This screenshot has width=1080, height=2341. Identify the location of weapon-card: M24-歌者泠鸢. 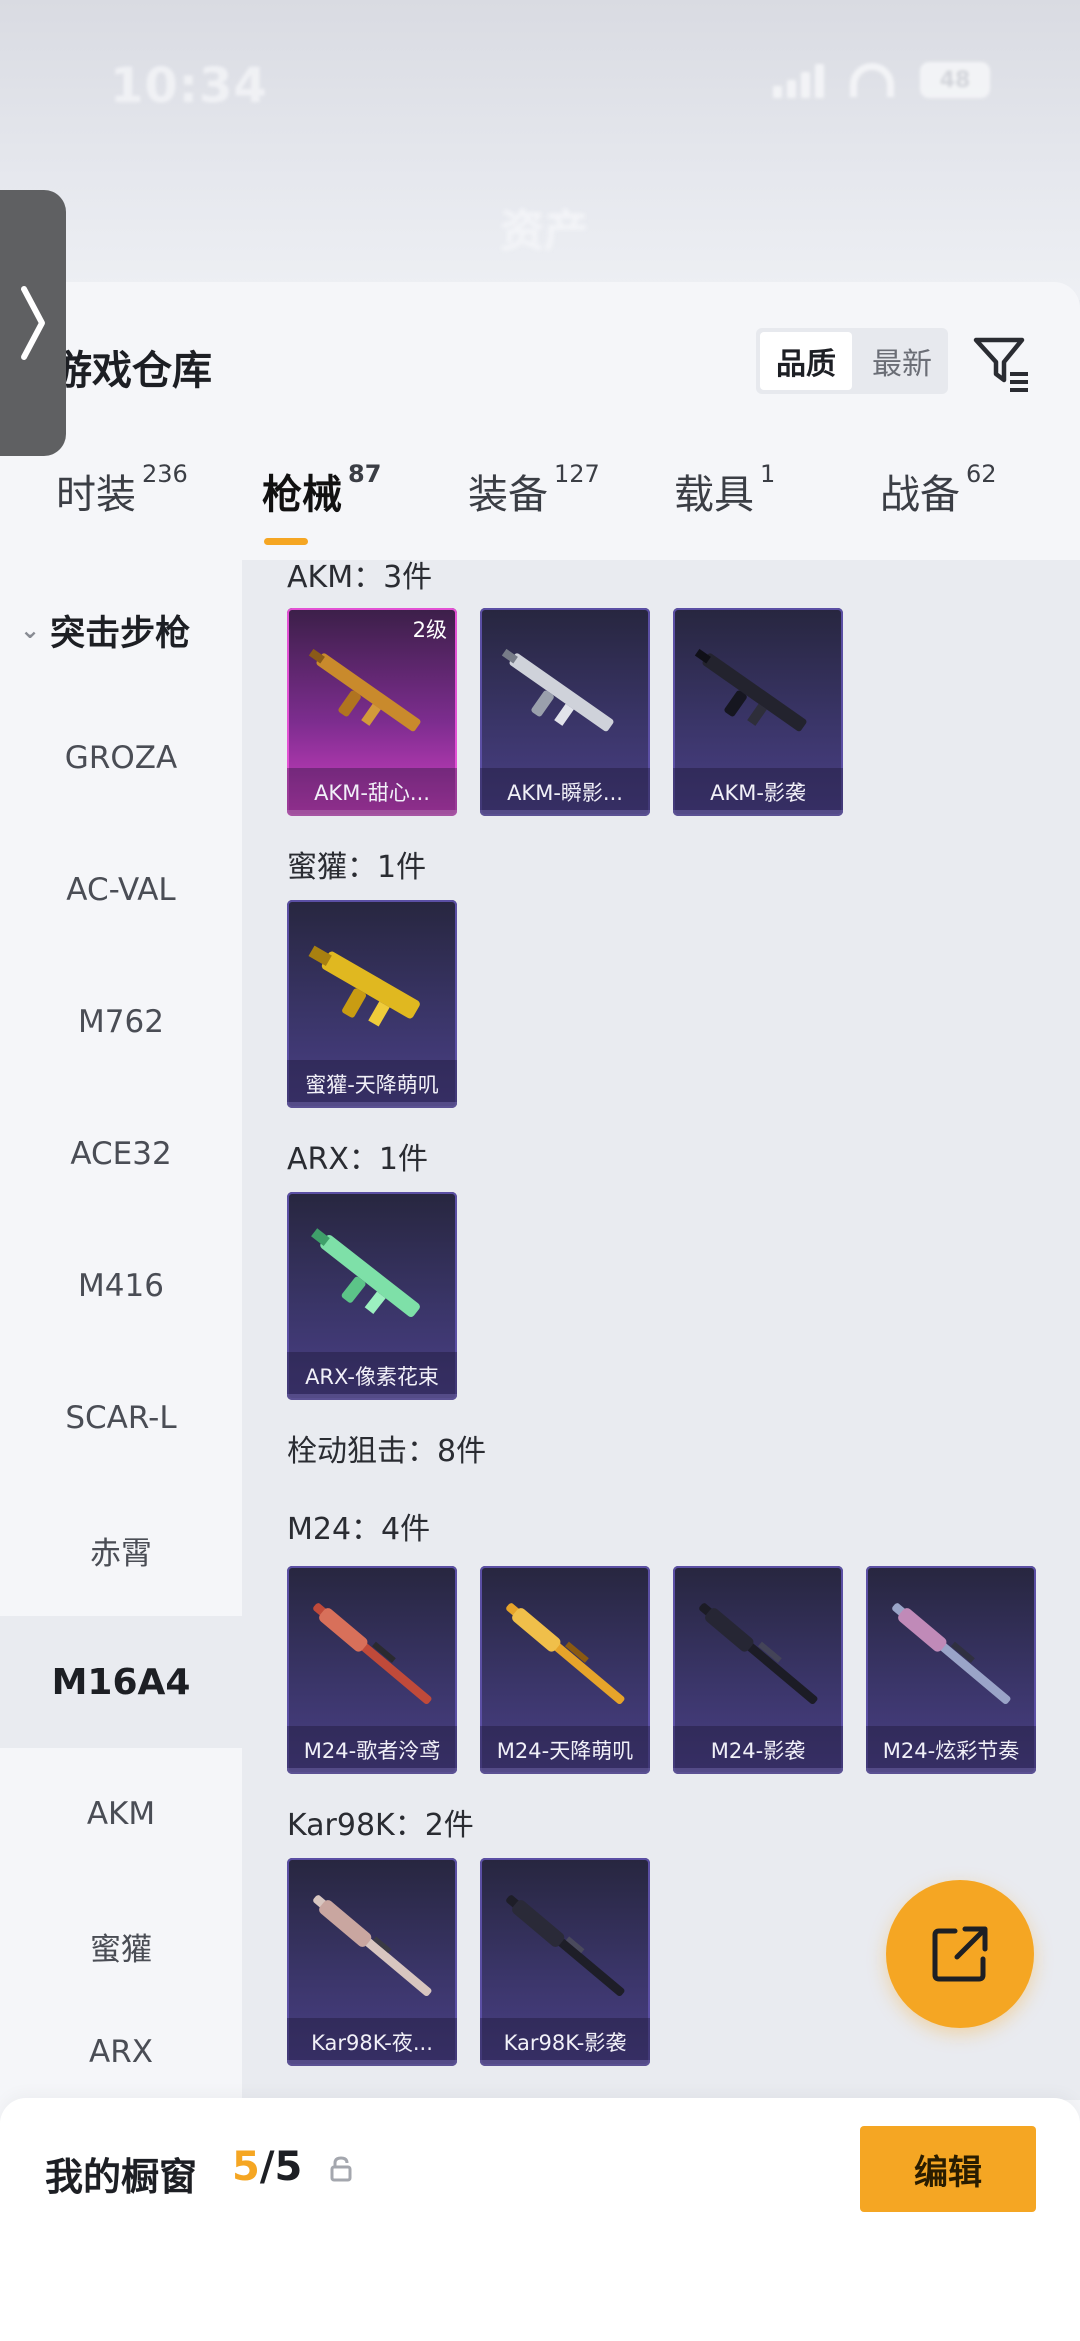
(372, 1670).